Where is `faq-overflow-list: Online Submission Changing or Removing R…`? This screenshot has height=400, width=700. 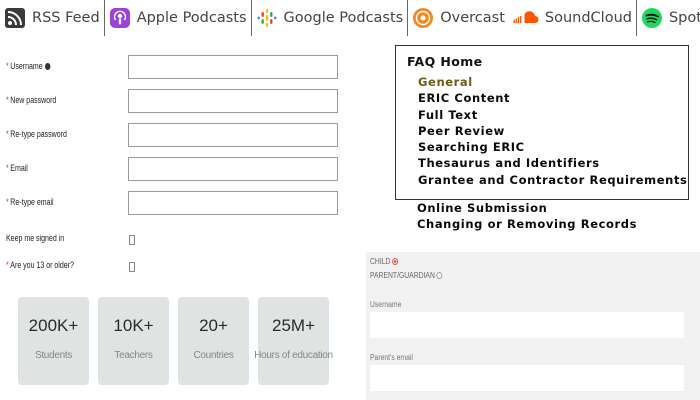
faq-overflow-list: Online Submission Changing or Removing R… is located at coordinates (552, 216).